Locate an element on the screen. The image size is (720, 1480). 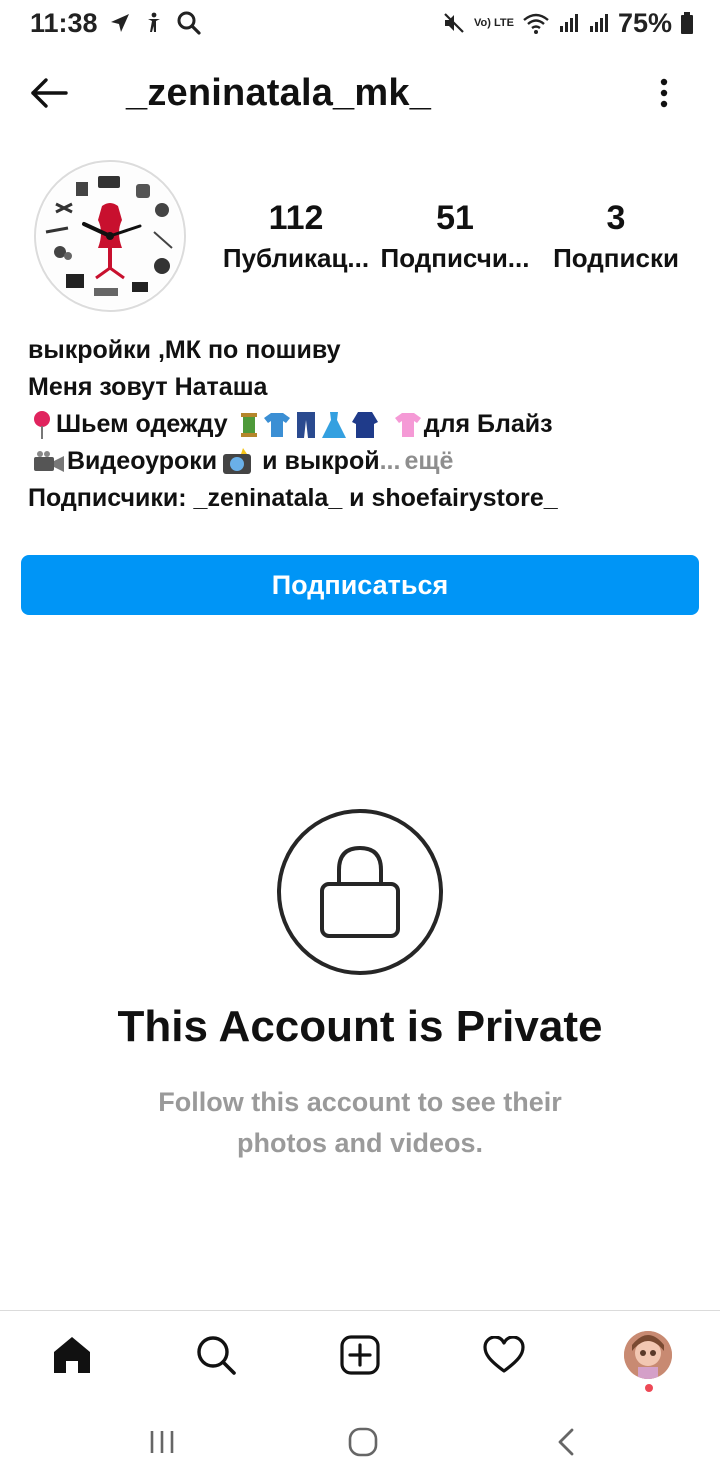
follow-button: Подписаться is located at coordinates (360, 585).